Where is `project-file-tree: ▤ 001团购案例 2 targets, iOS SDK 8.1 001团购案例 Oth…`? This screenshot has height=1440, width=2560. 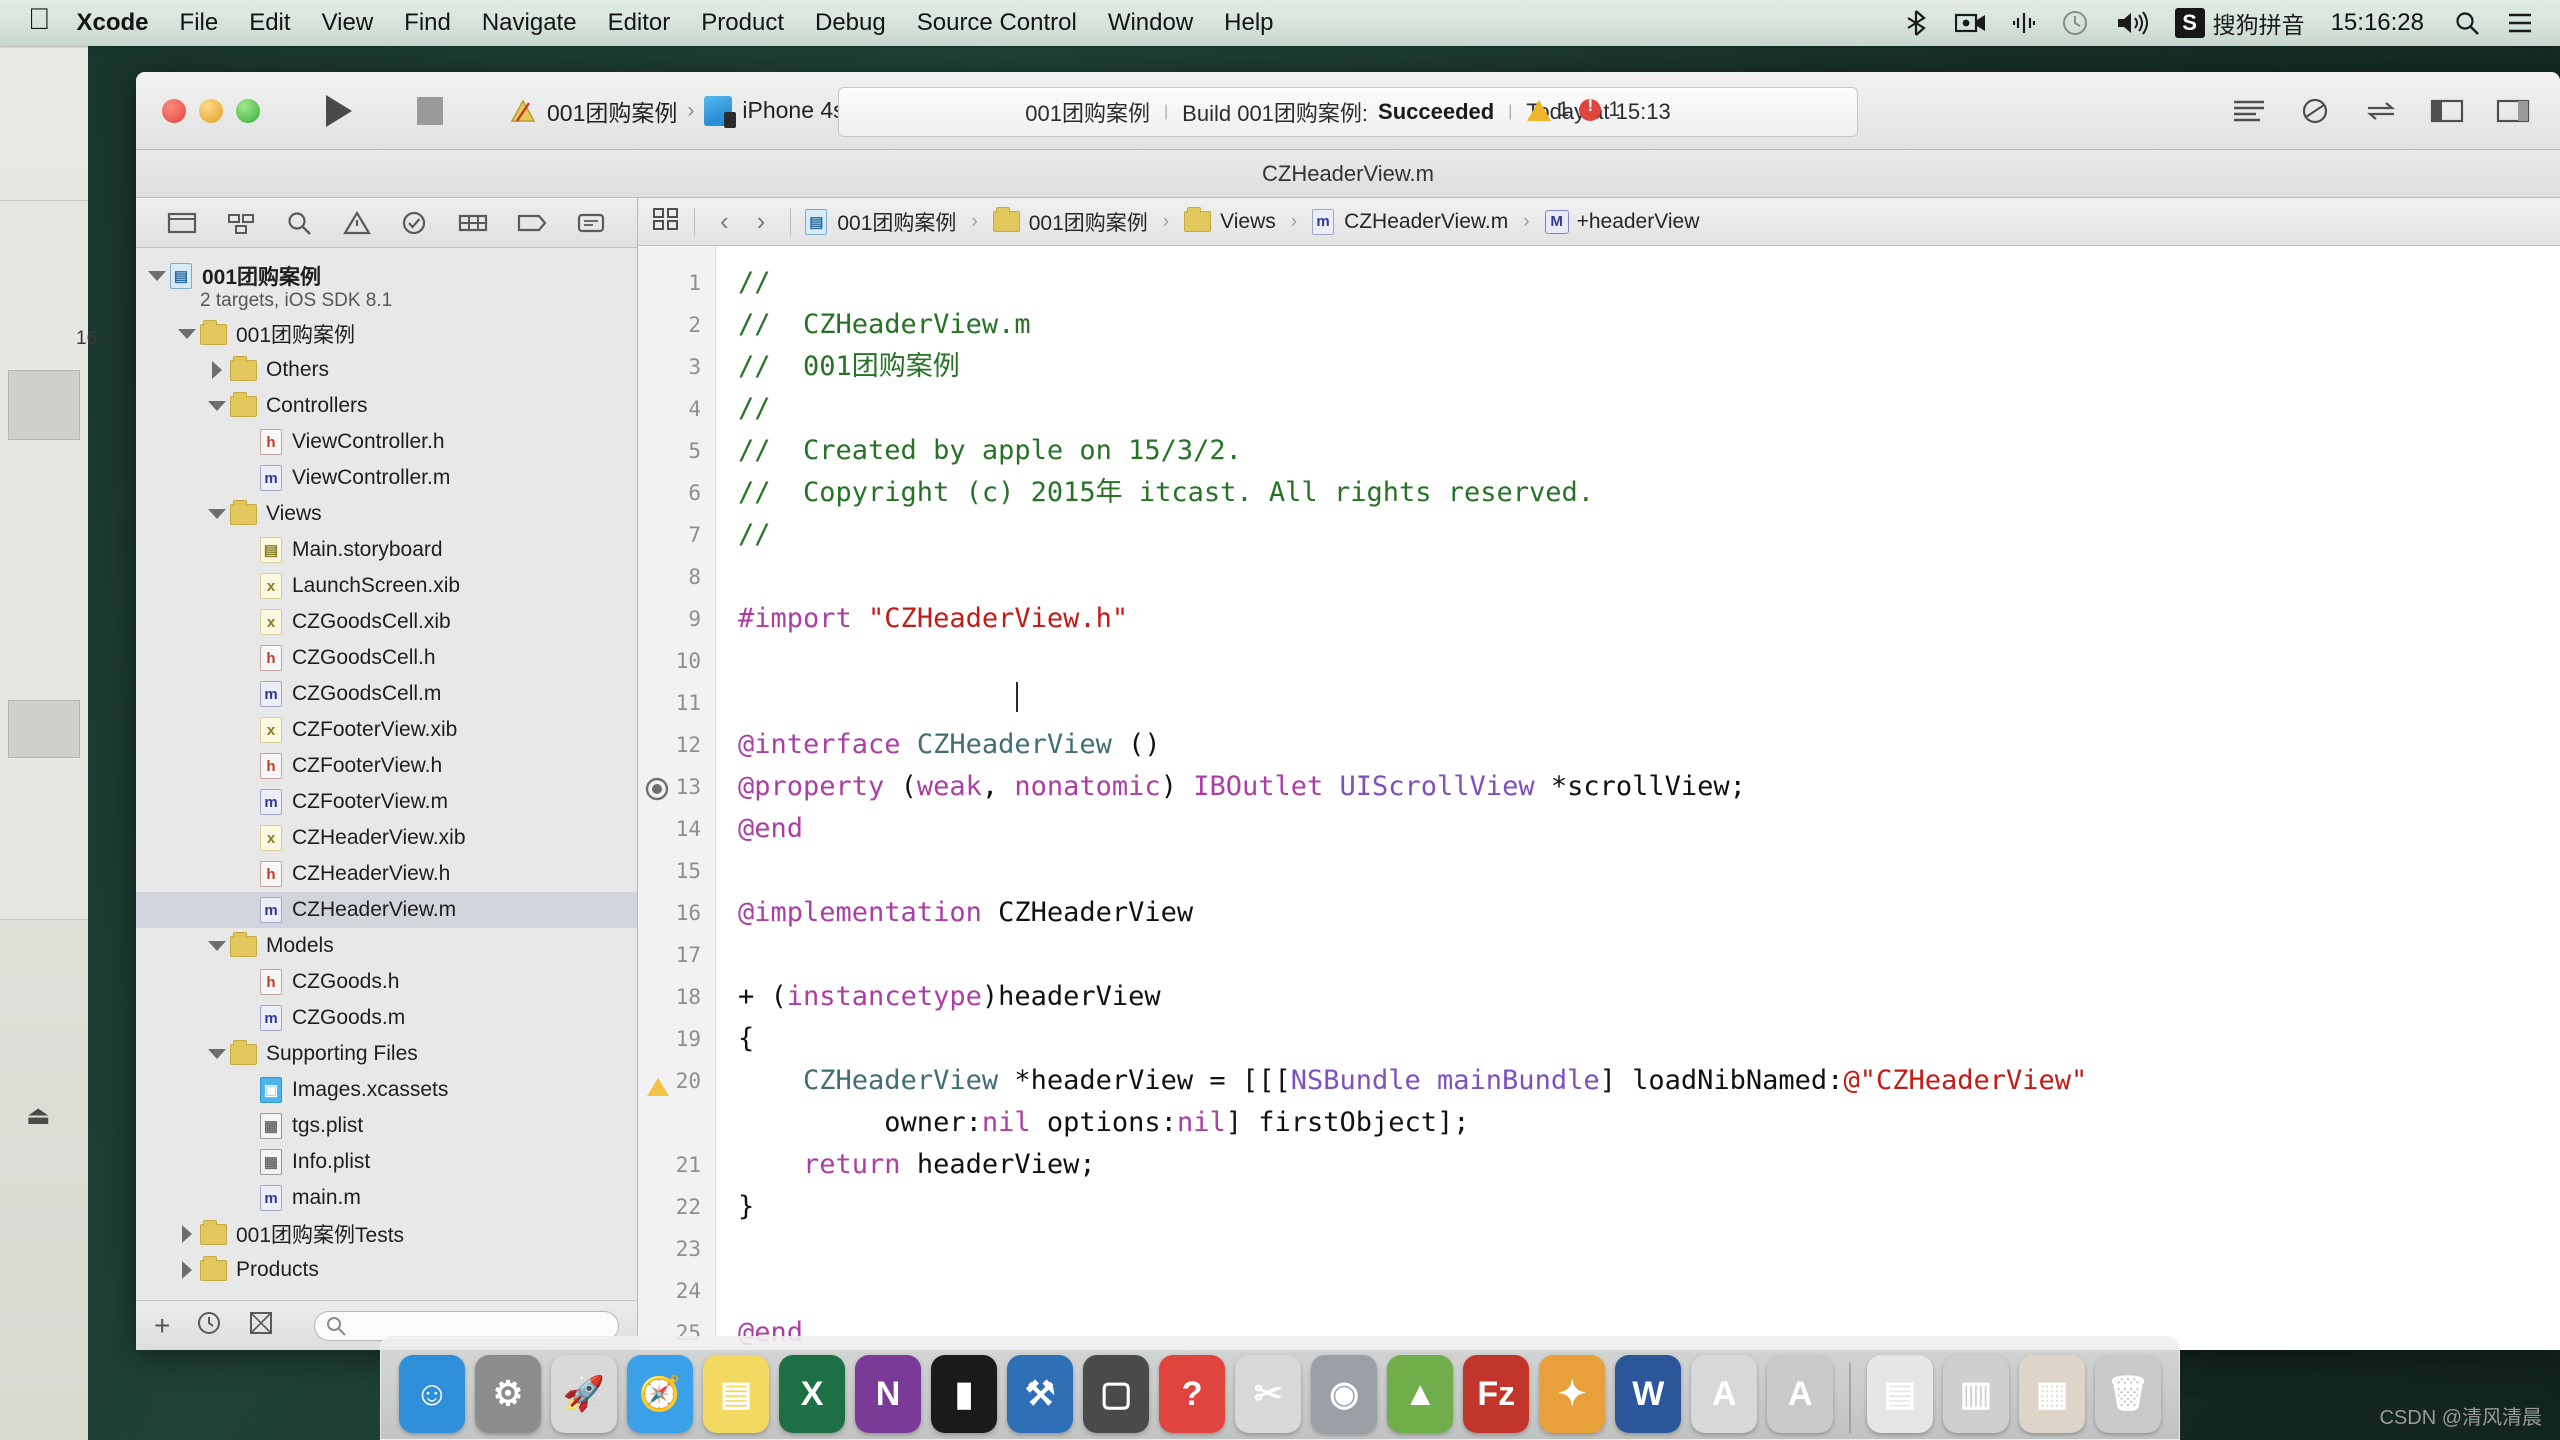
project-file-tree: ▤ 001团购案例 2 targets, iOS SDK 8.1 001团购案例 Oth… is located at coordinates (386, 774).